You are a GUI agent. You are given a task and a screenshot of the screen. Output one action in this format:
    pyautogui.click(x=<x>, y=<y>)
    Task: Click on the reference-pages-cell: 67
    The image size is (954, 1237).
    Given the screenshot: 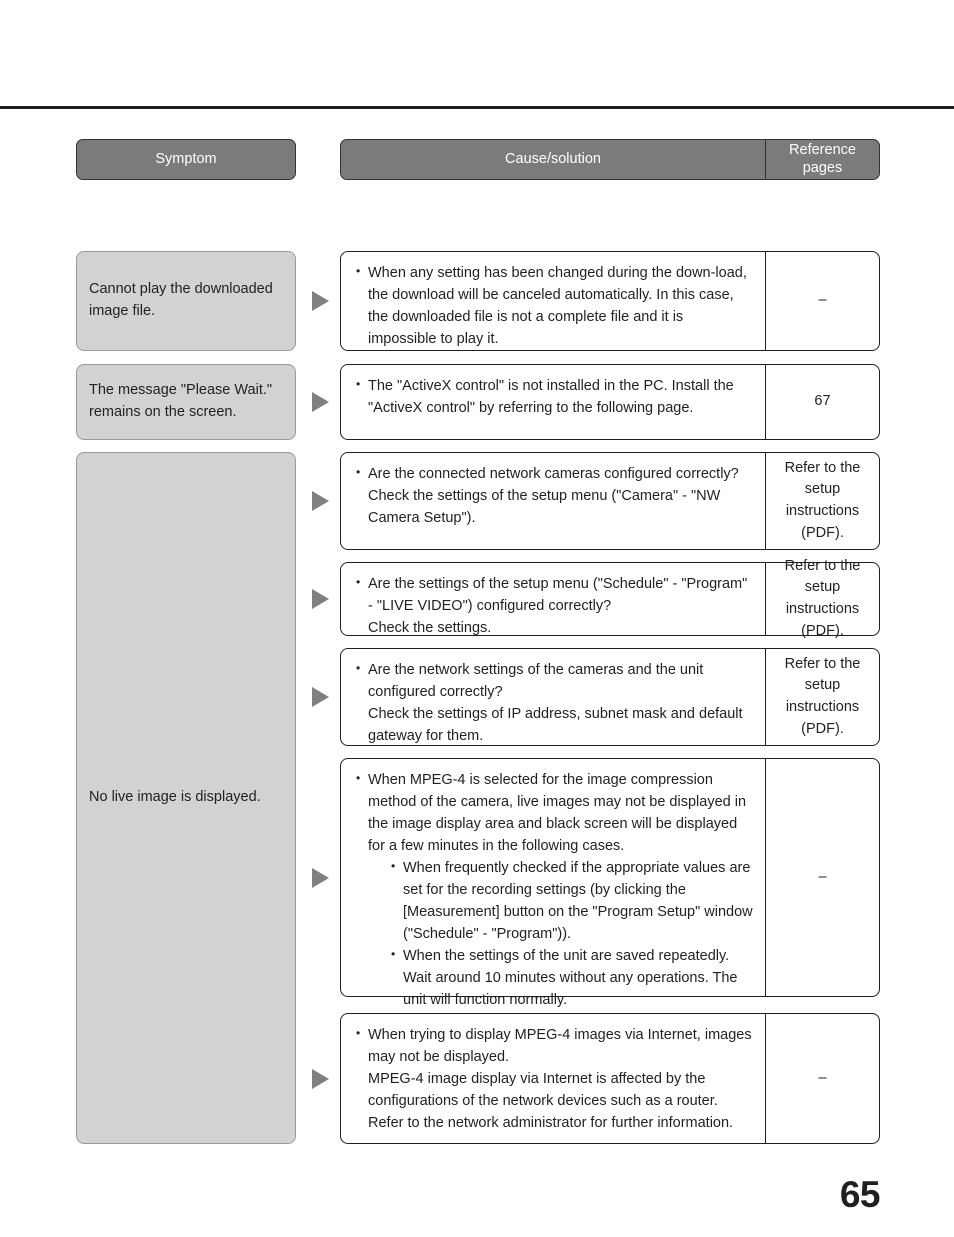 What is the action you would take?
    pyautogui.click(x=822, y=402)
    